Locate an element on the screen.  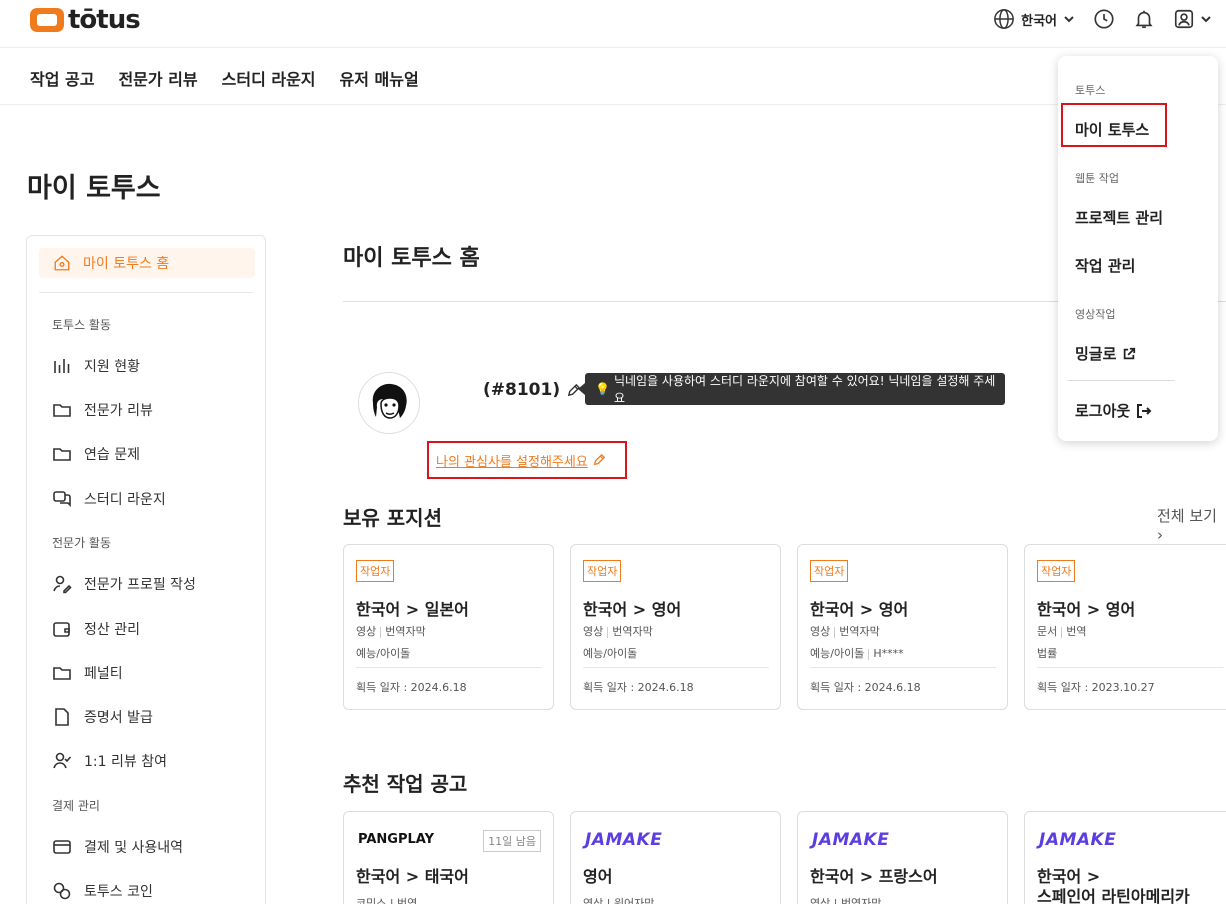
recommended-job-card: JAMAKE 한국어 > 스페인어 라틴아메리카 is located at coordinates (1125, 857).